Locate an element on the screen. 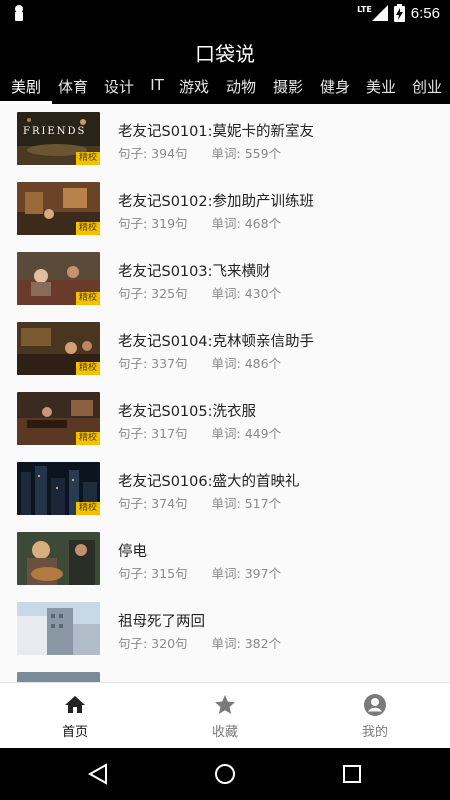 Image resolution: width=450 pixels, height=800 pixels. nav-label: 我的 is located at coordinates (374, 732).